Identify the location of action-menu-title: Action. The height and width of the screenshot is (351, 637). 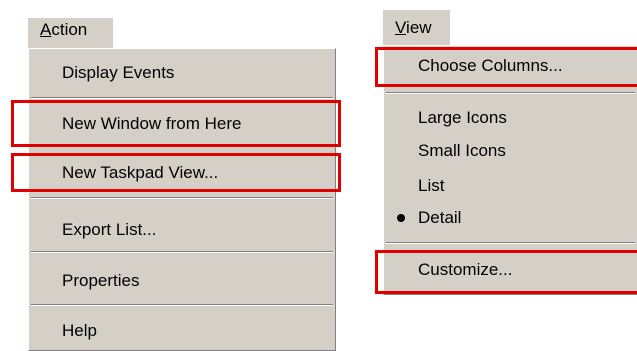
(70, 33).